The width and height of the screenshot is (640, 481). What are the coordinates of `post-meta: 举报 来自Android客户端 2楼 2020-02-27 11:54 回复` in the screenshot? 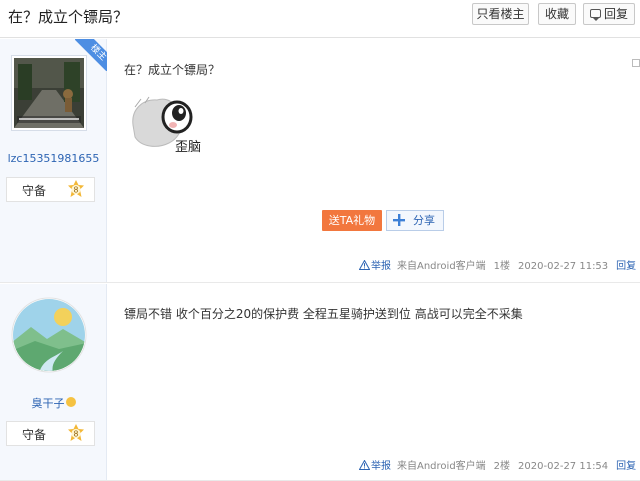 It's located at (497, 464).